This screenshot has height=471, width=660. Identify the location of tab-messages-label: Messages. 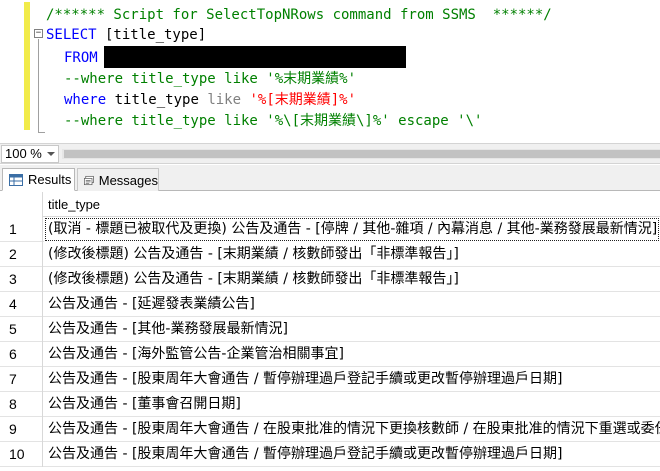
(128, 180).